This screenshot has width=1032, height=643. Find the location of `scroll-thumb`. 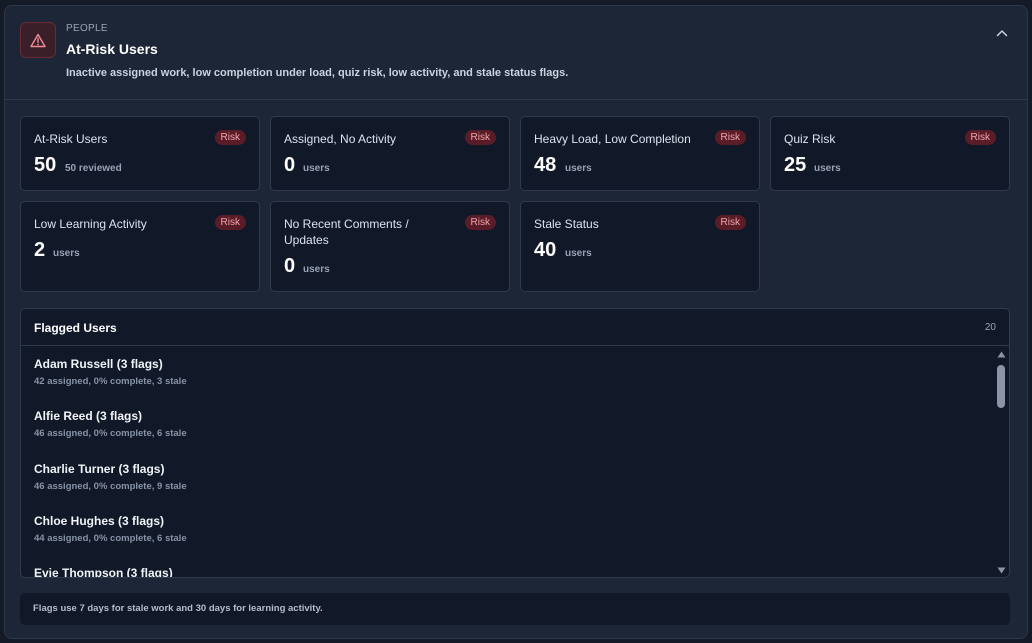

scroll-thumb is located at coordinates (1001, 386).